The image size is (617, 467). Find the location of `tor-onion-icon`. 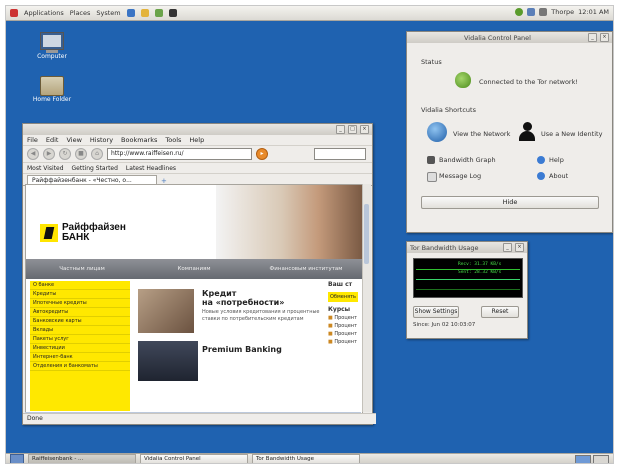

tor-onion-icon is located at coordinates (519, 12).